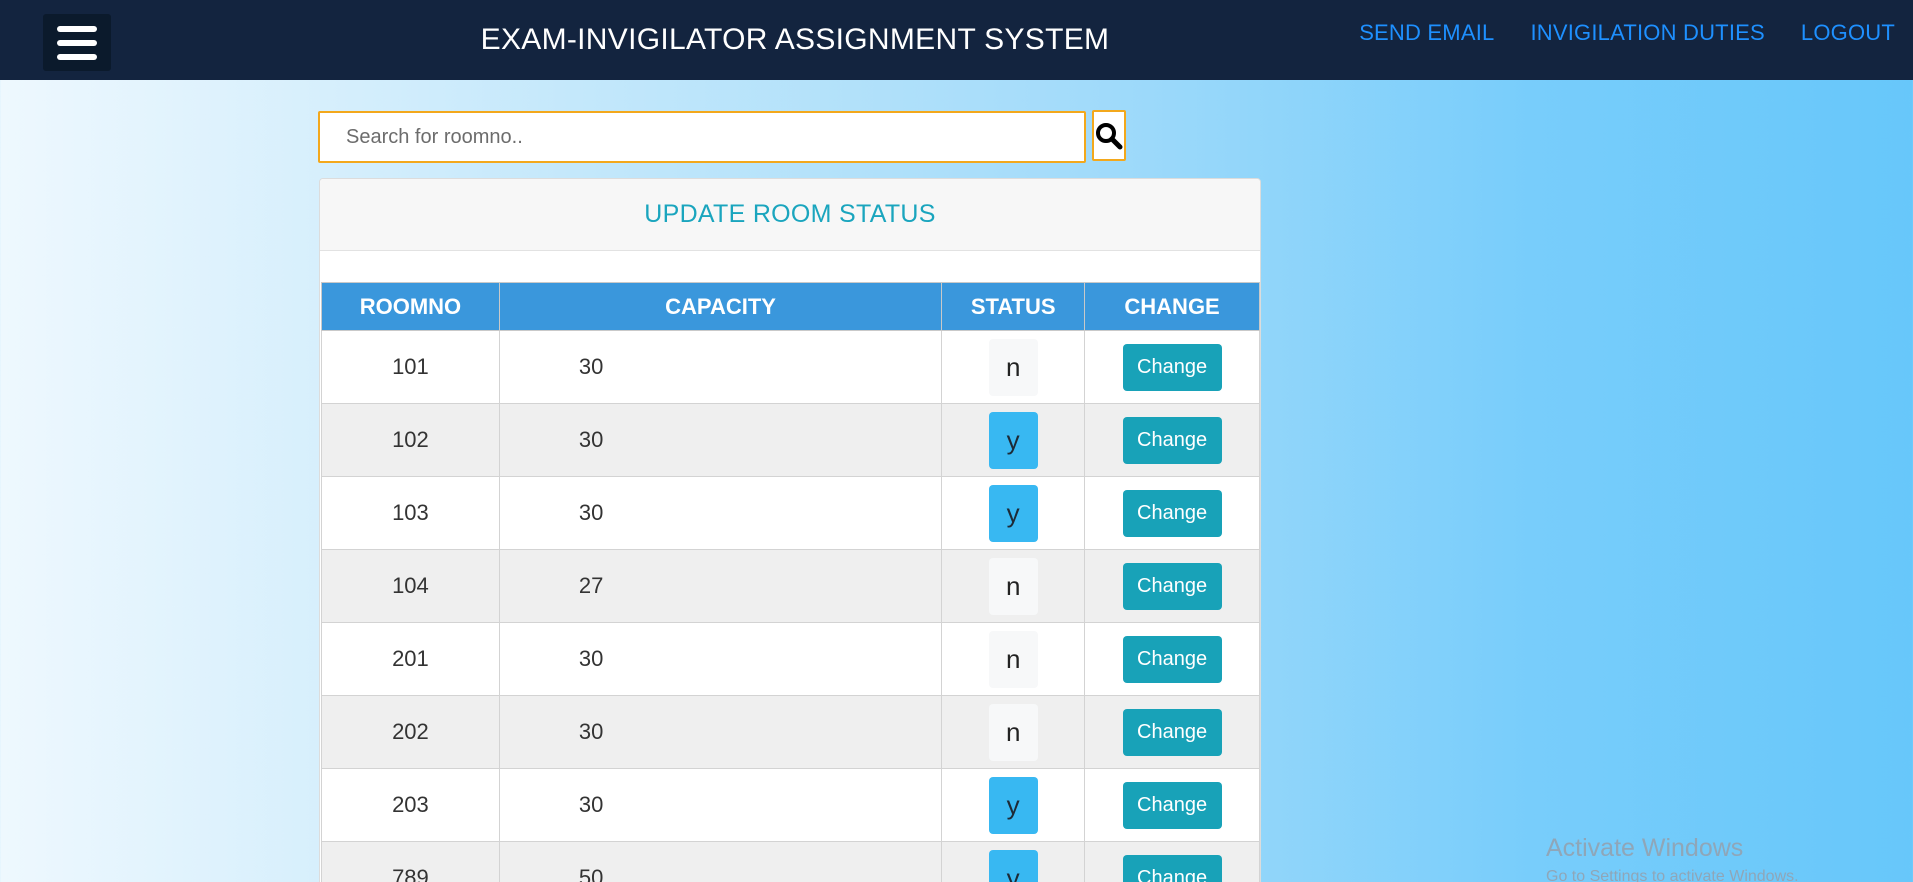 The height and width of the screenshot is (882, 1913). I want to click on search-button, so click(1109, 135).